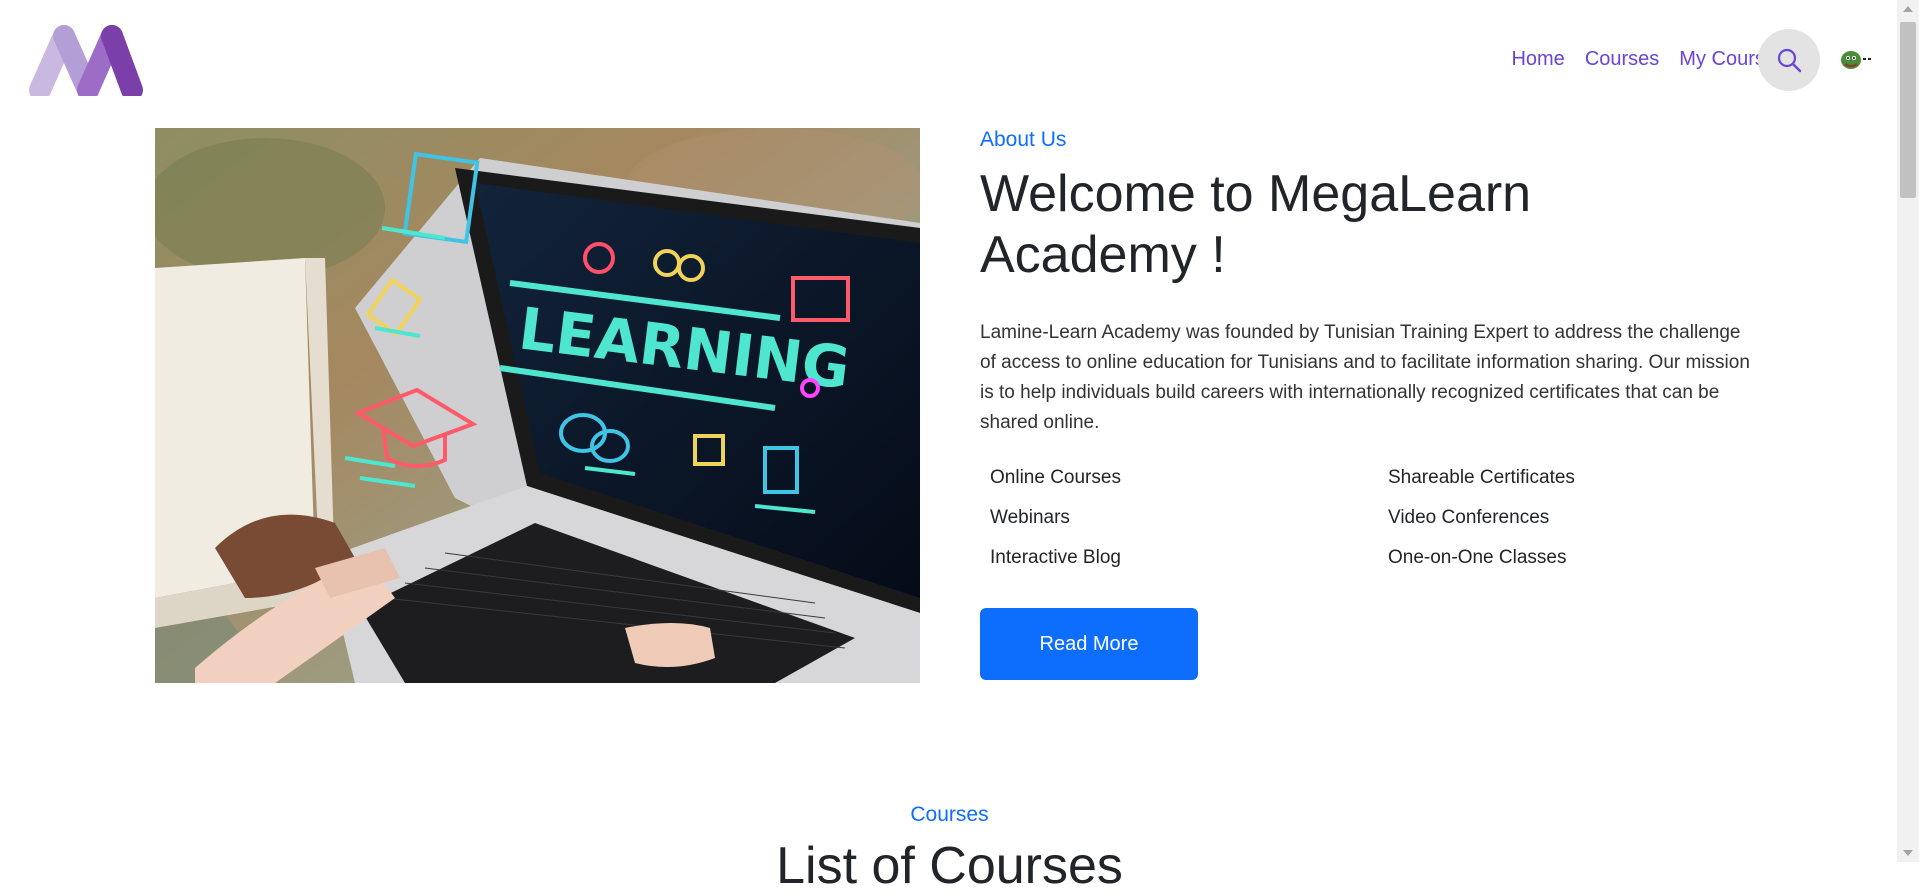 This screenshot has width=1919, height=896. What do you see at coordinates (1089, 644) in the screenshot?
I see `read-more-button: Read More` at bounding box center [1089, 644].